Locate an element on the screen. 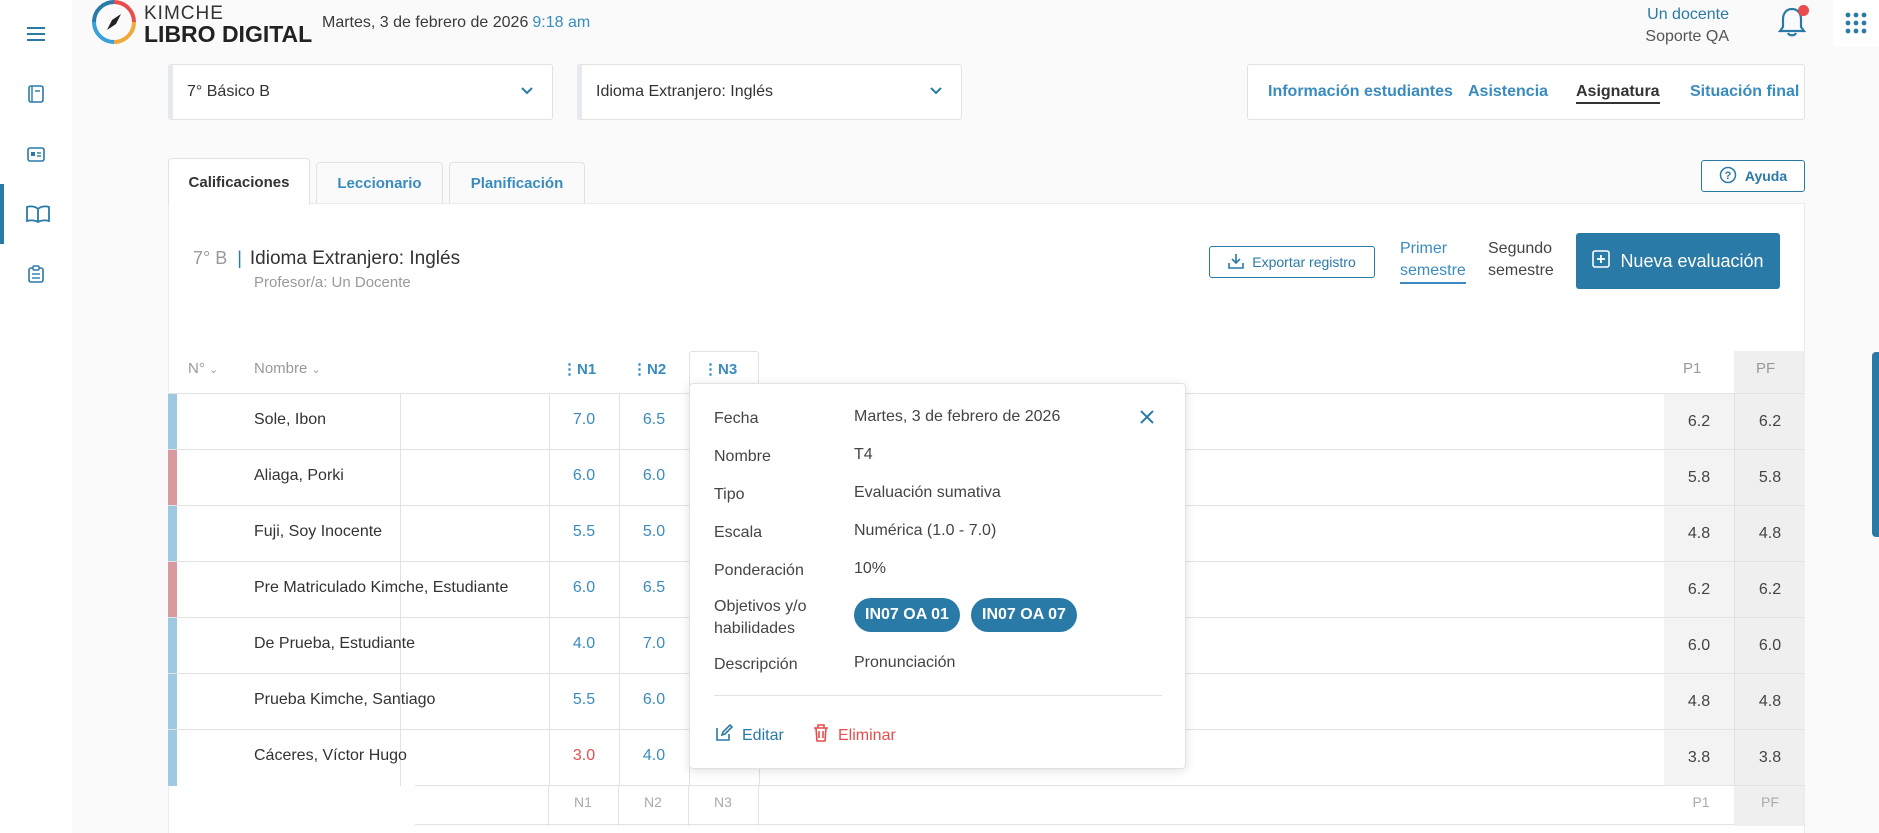 The height and width of the screenshot is (833, 1879). side-scroll-handle is located at coordinates (1875, 444).